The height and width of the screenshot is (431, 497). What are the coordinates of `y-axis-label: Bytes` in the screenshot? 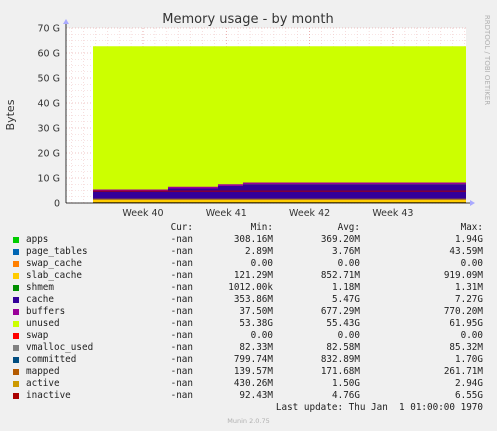 It's located at (10, 114).